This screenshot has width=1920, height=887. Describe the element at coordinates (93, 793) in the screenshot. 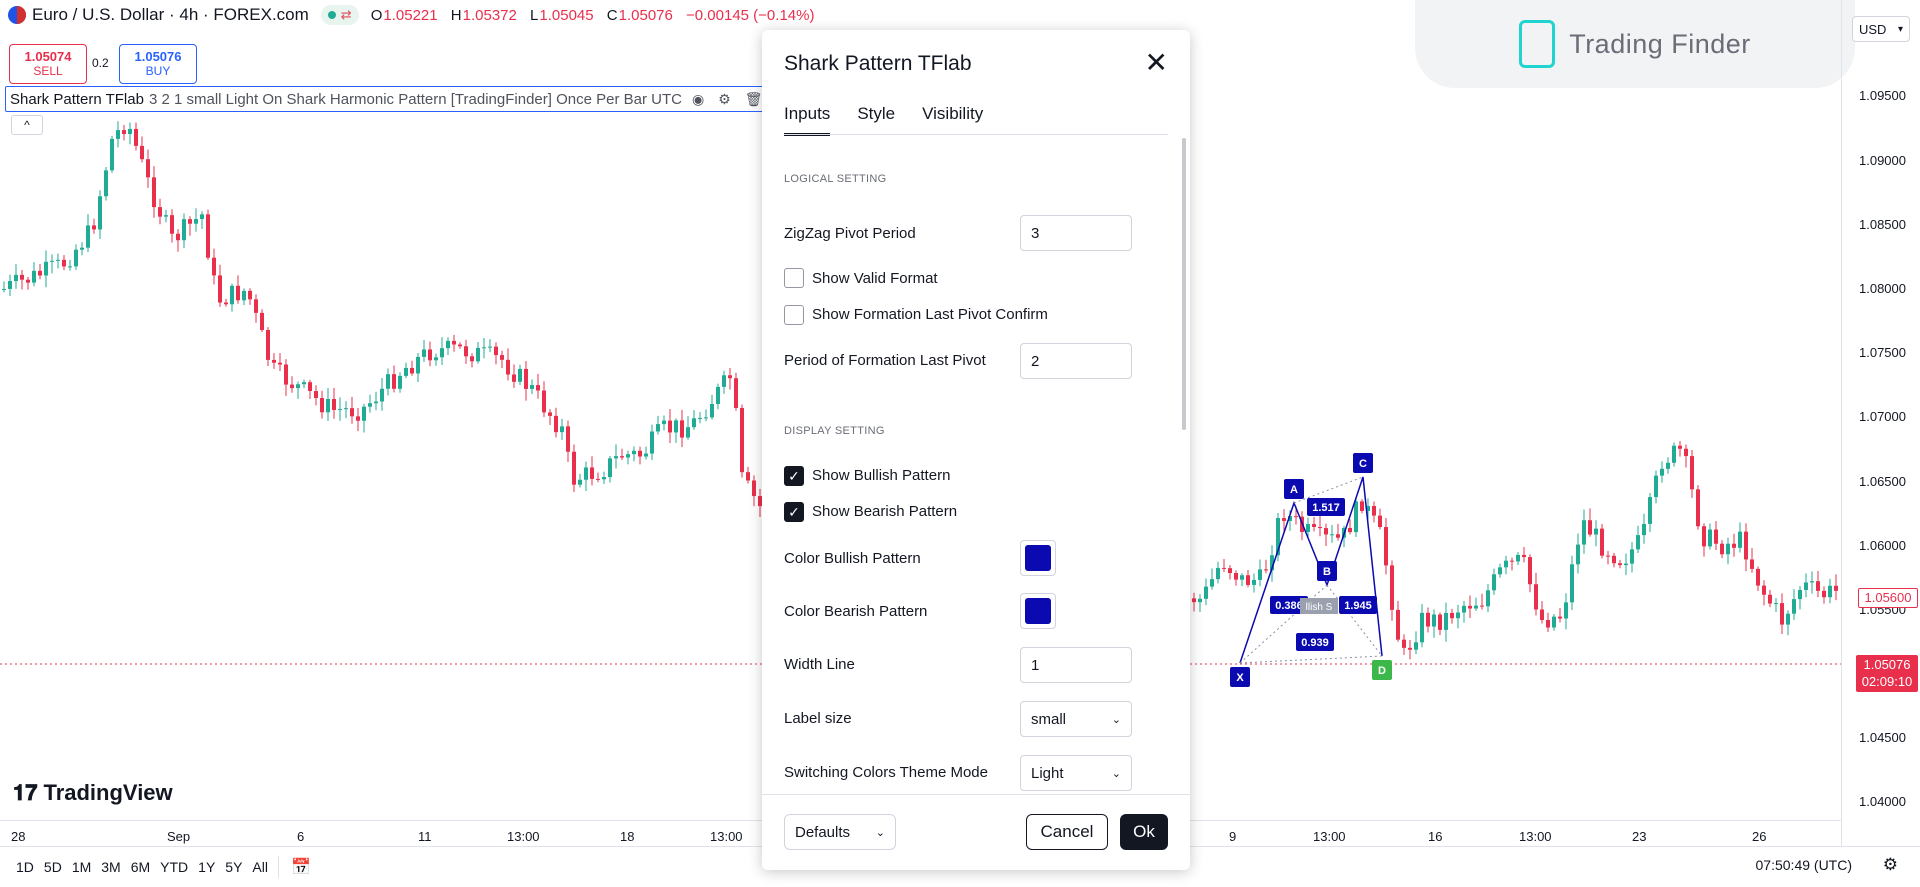

I see `tradingview-logo: 𝟏𝟕 TradingView` at that location.